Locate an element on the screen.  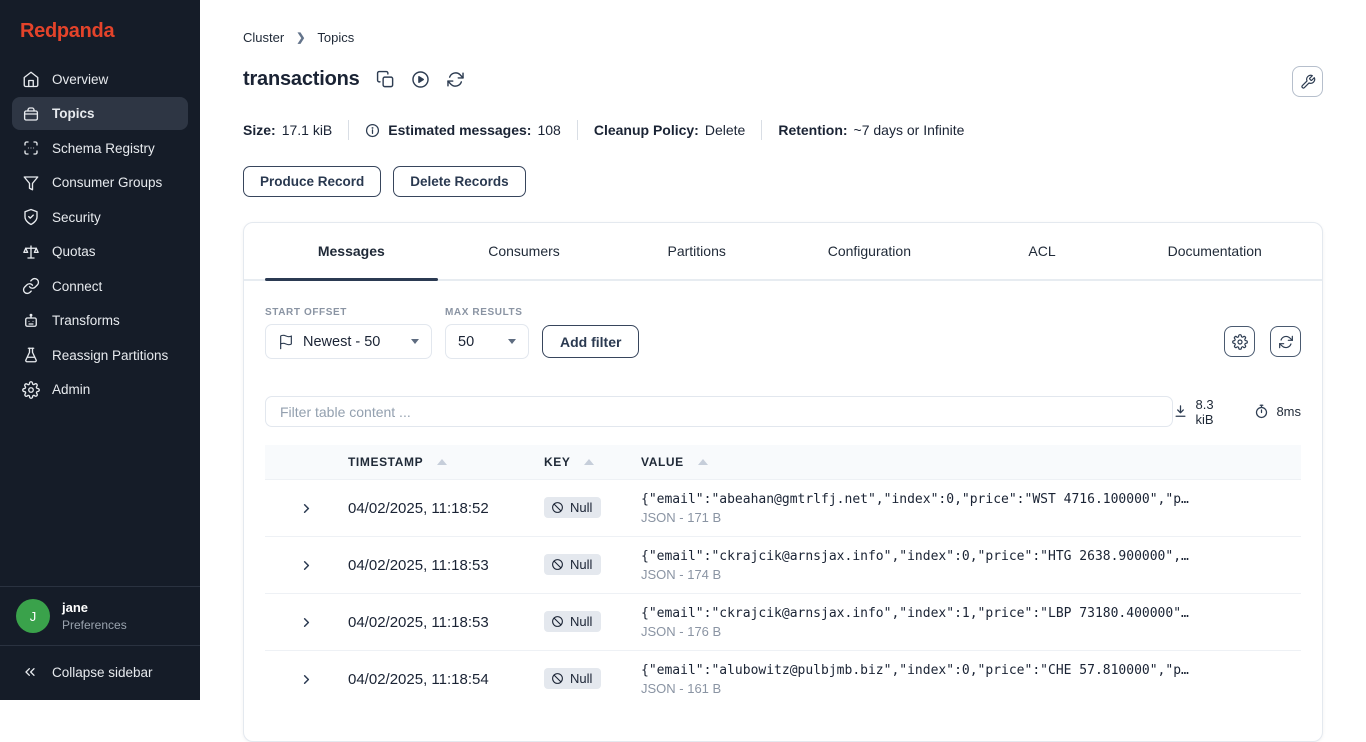
sidebar-item-quotas: Quotas is located at coordinates (100, 251).